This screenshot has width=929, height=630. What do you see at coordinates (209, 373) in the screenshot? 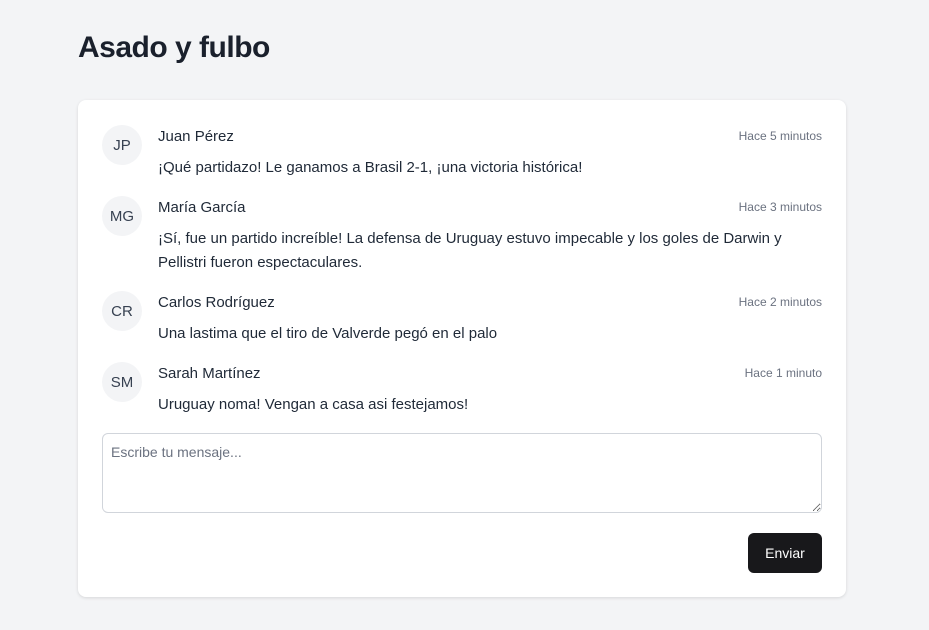
I see `author-name: Sarah Martínez` at bounding box center [209, 373].